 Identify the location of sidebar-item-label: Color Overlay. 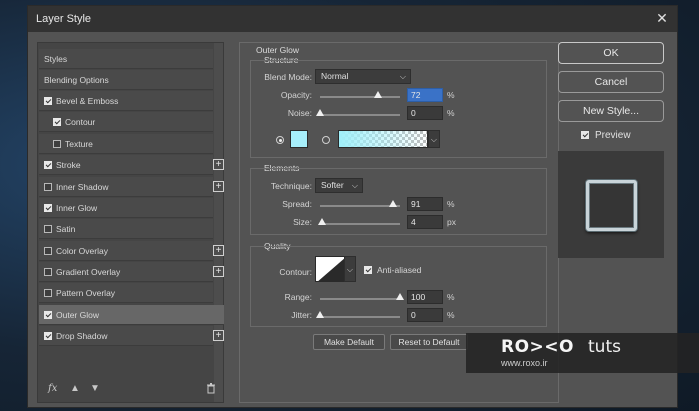
(82, 251).